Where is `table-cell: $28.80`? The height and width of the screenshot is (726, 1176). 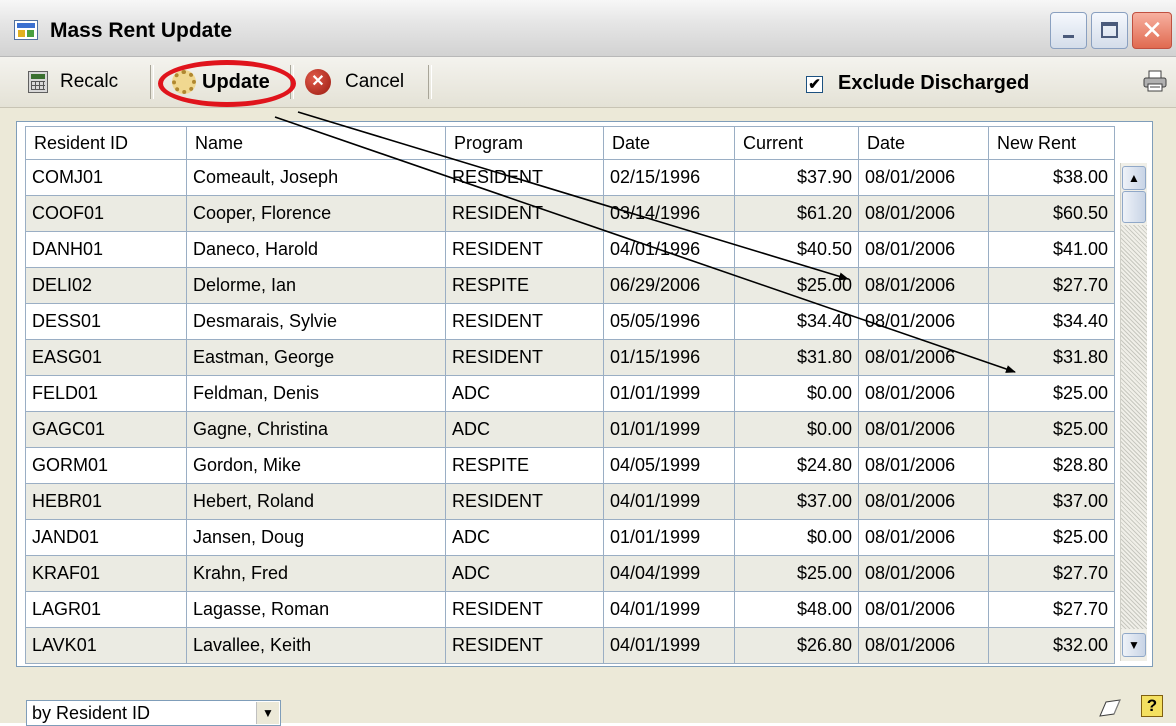 table-cell: $28.80 is located at coordinates (1051, 465).